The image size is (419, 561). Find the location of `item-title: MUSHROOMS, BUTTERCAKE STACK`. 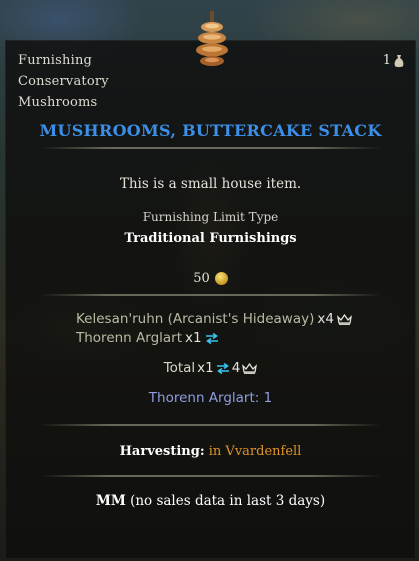

item-title: MUSHROOMS, BUTTERCAKE STACK is located at coordinates (210, 130).